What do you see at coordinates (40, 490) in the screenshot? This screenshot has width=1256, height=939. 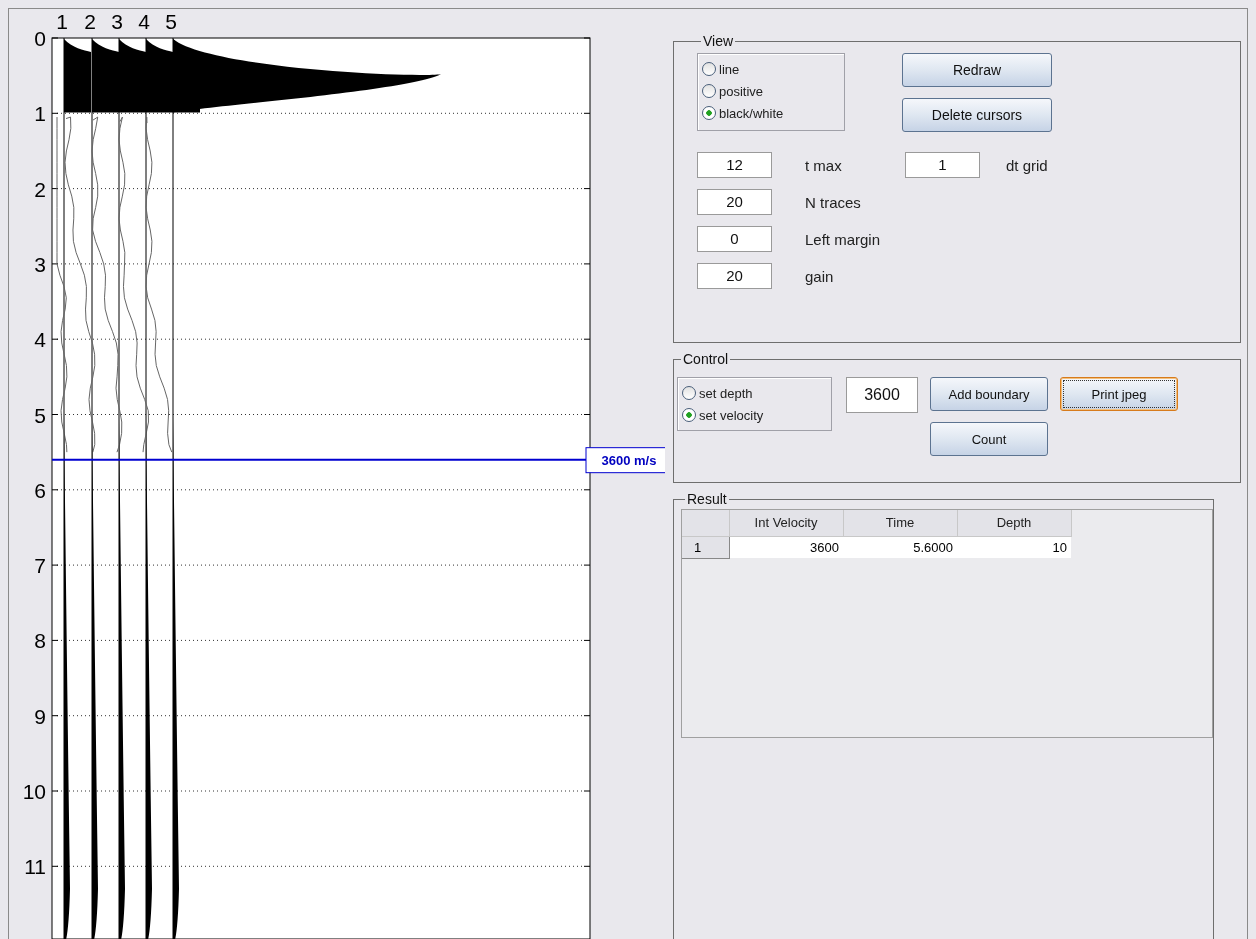 I see `tick-label: 6` at bounding box center [40, 490].